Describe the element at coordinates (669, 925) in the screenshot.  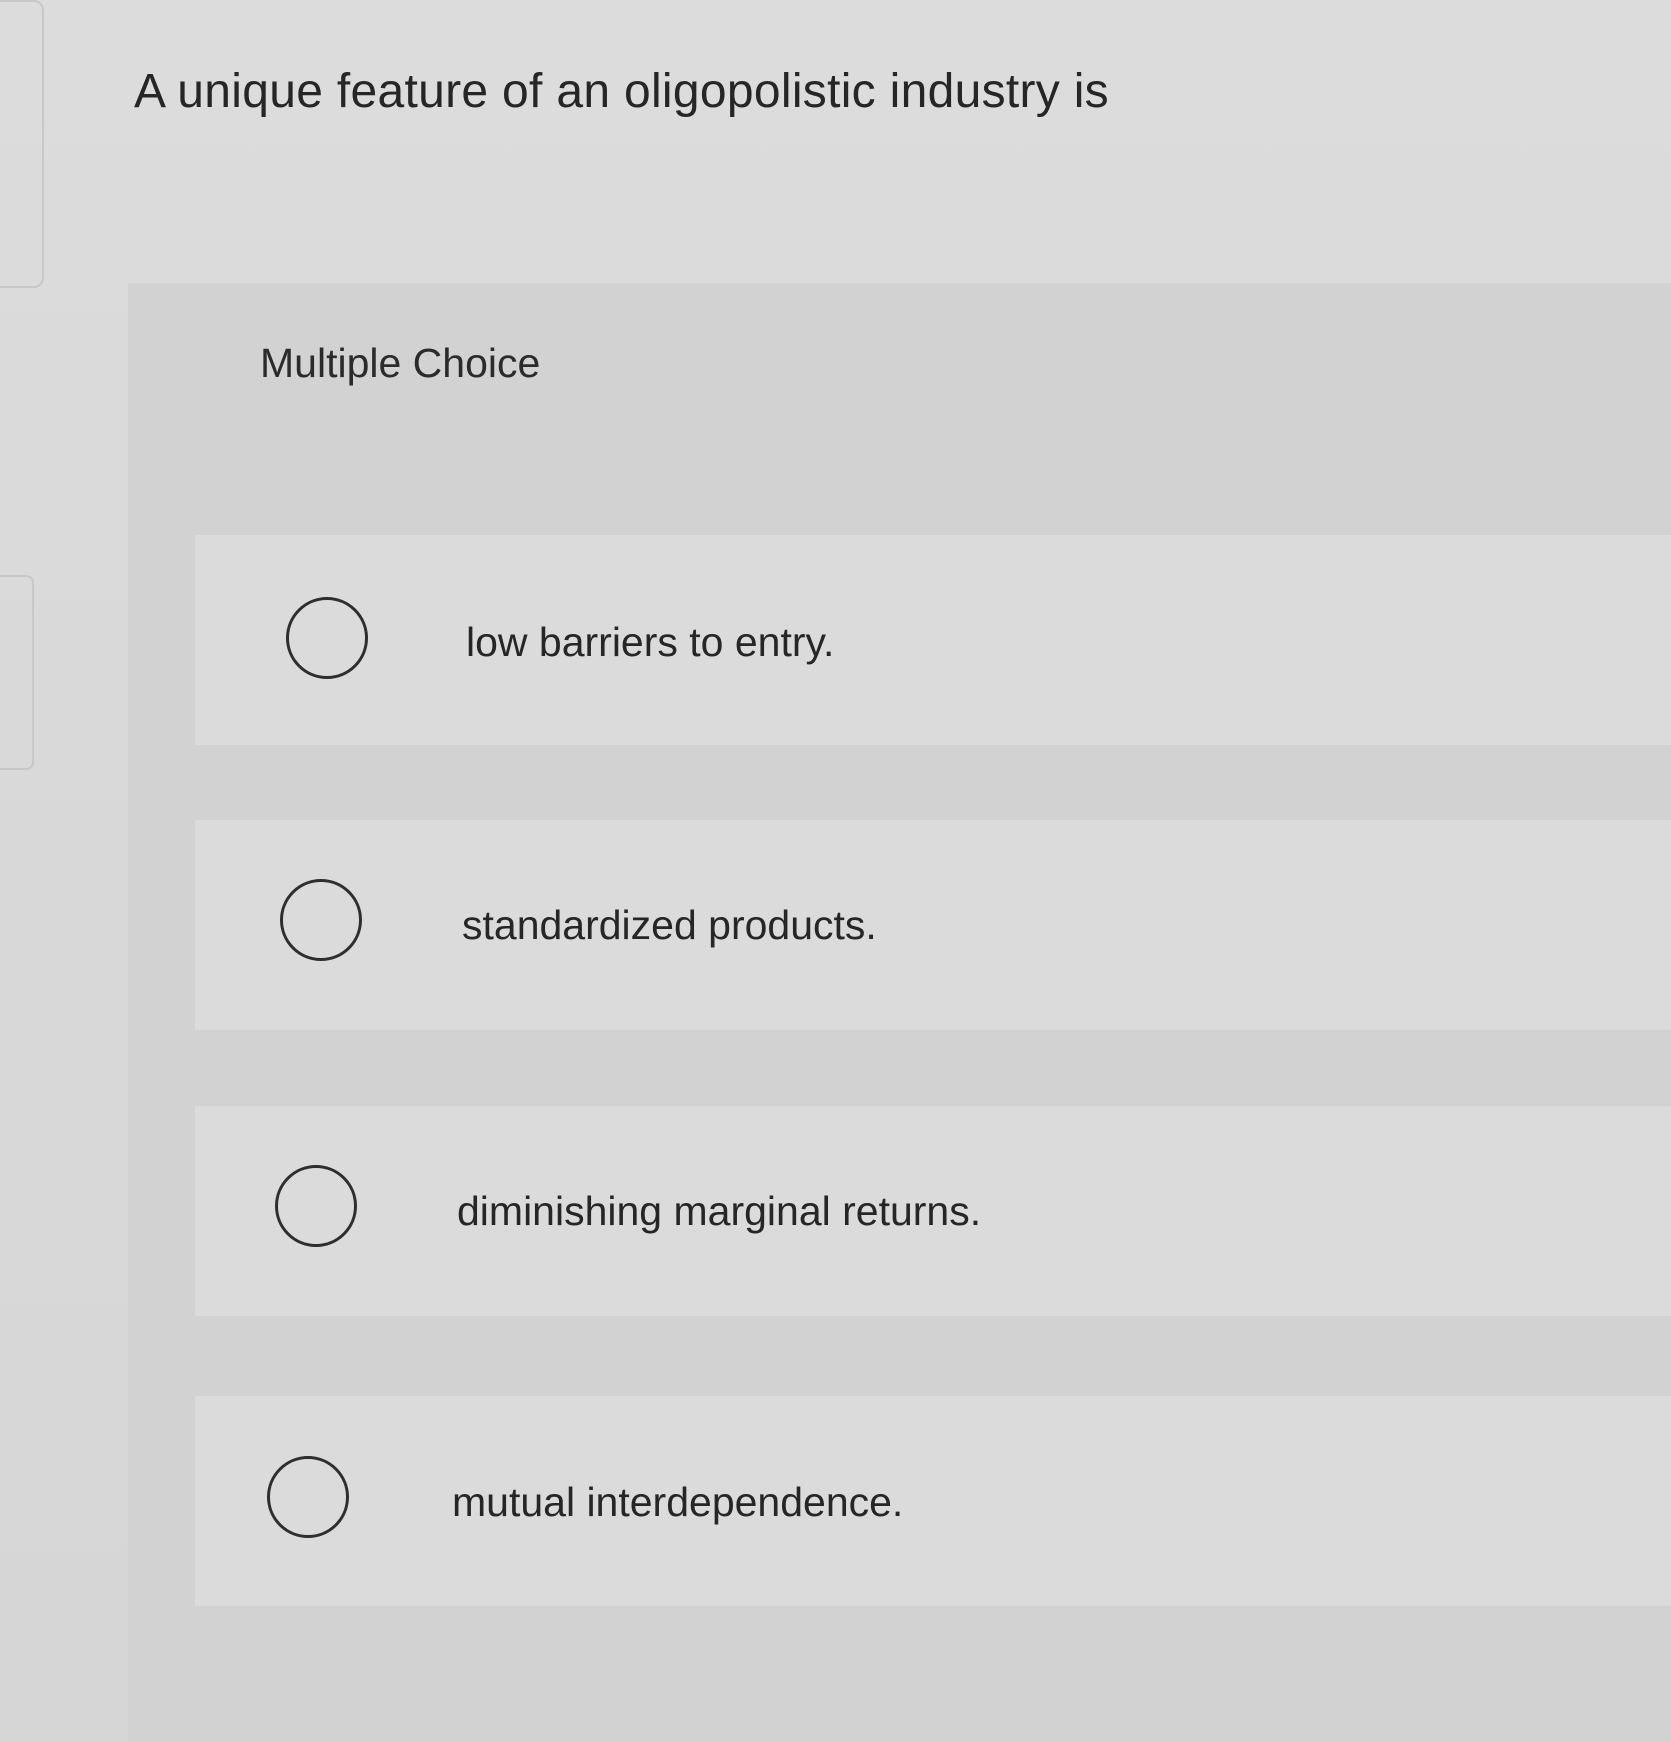
I see `answer-option-label: standardized products.` at that location.